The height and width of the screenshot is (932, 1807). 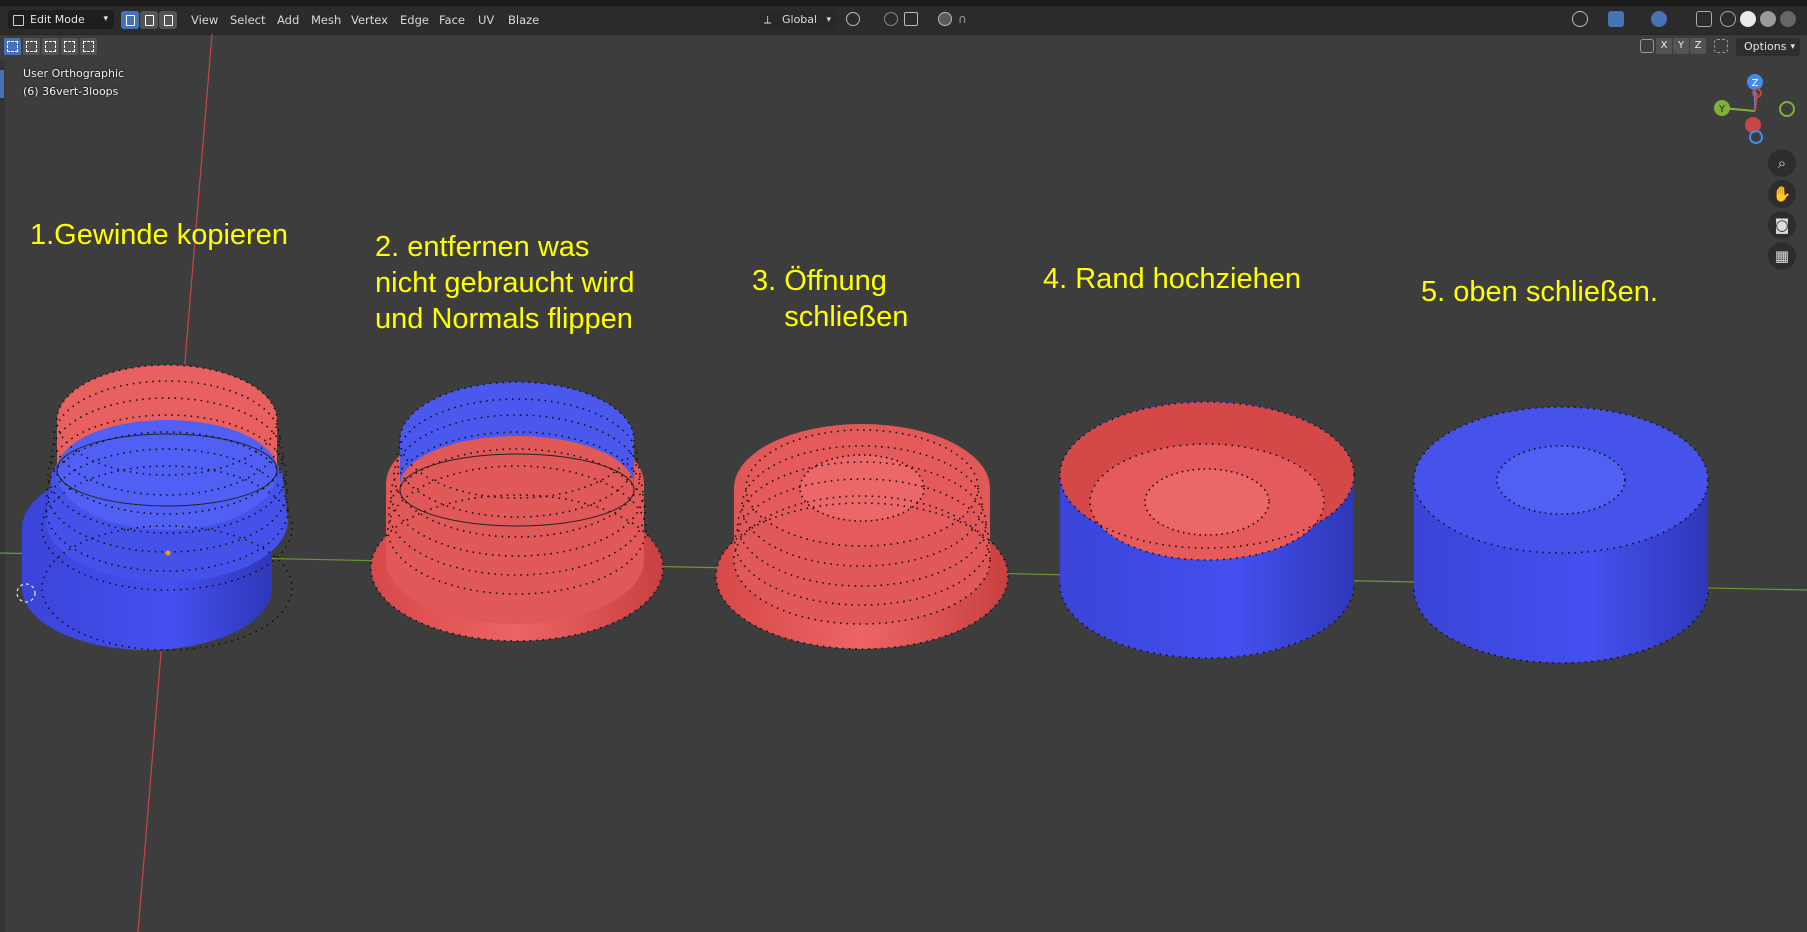 I want to click on tool-settings-row, so click(x=903, y=47).